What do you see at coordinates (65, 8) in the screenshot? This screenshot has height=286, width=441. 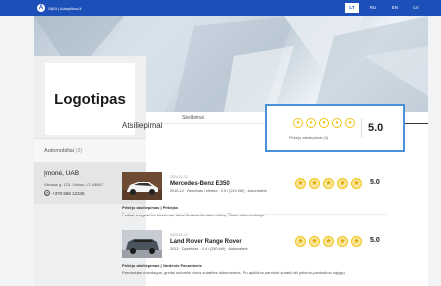 I see `brand-text: OtjSt | Autopilkus.lt` at bounding box center [65, 8].